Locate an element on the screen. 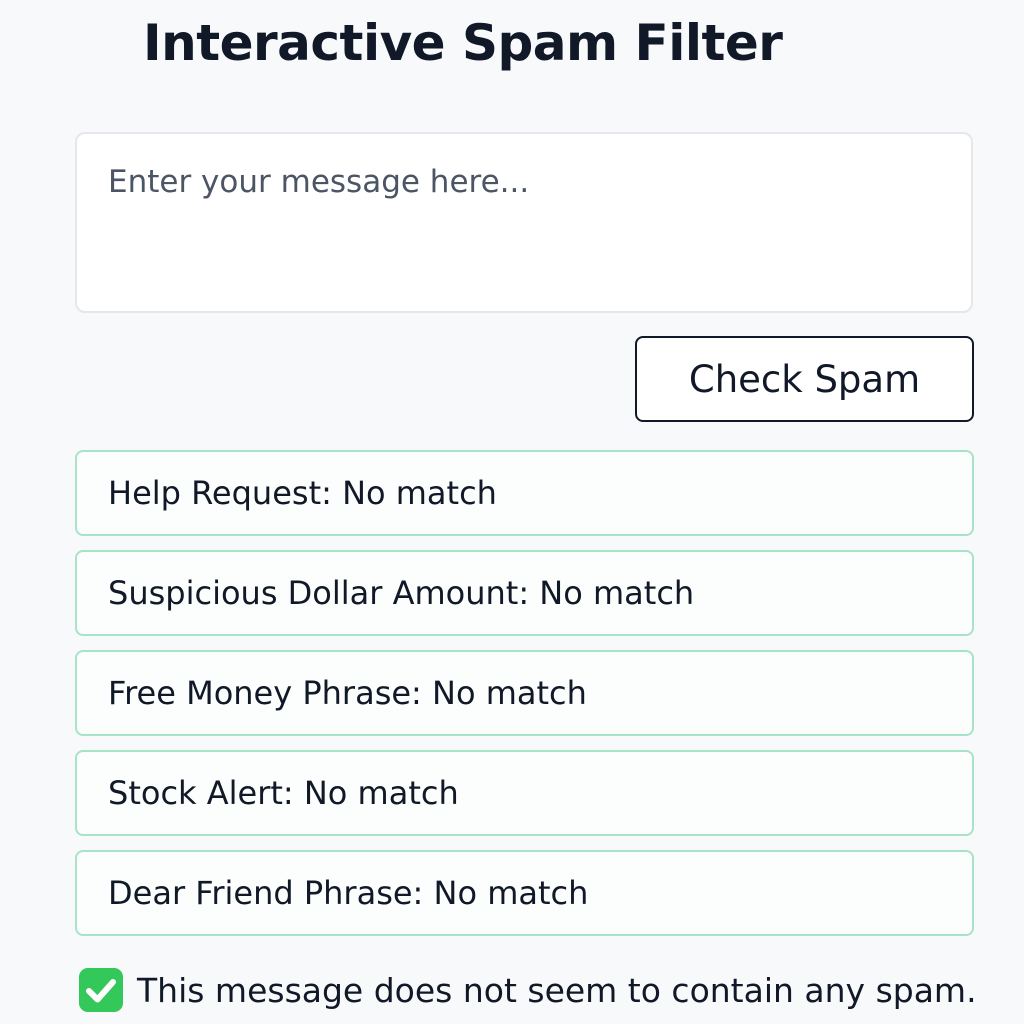 This screenshot has width=1024, height=1024. result-text: Free Money Phrase: No match is located at coordinates (347, 693).